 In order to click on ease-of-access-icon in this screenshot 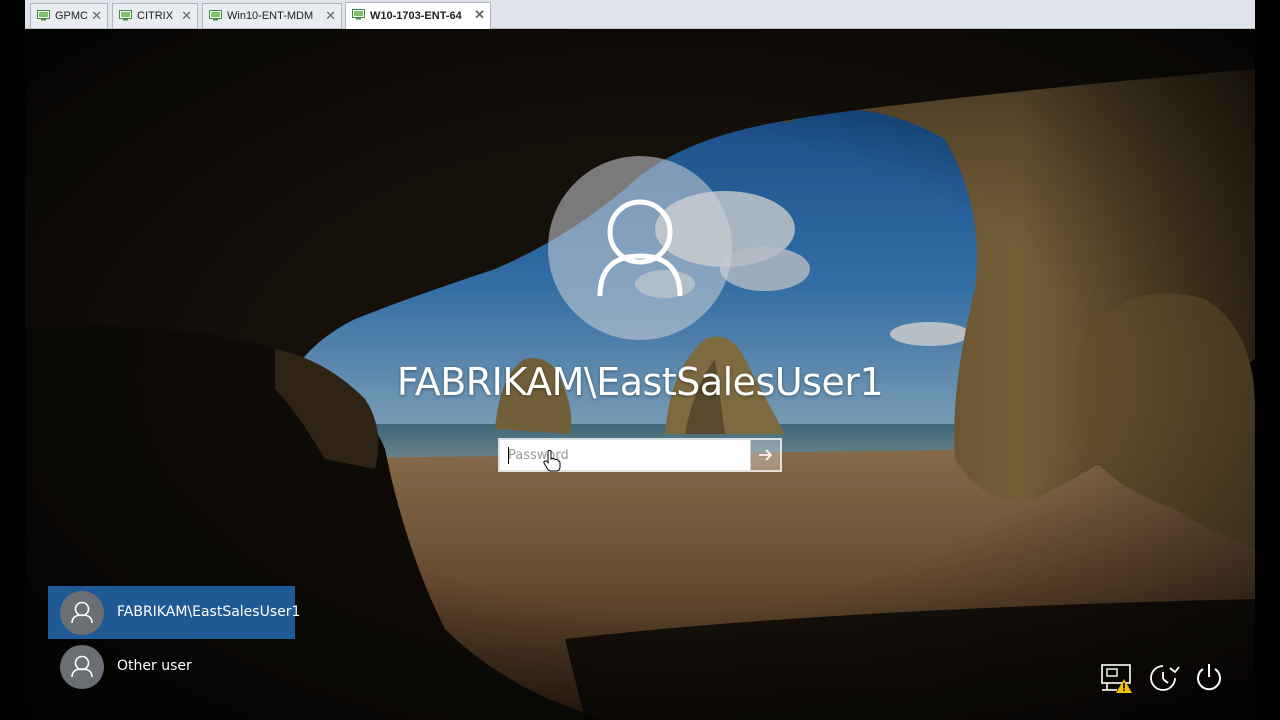, I will do `click(1165, 678)`.